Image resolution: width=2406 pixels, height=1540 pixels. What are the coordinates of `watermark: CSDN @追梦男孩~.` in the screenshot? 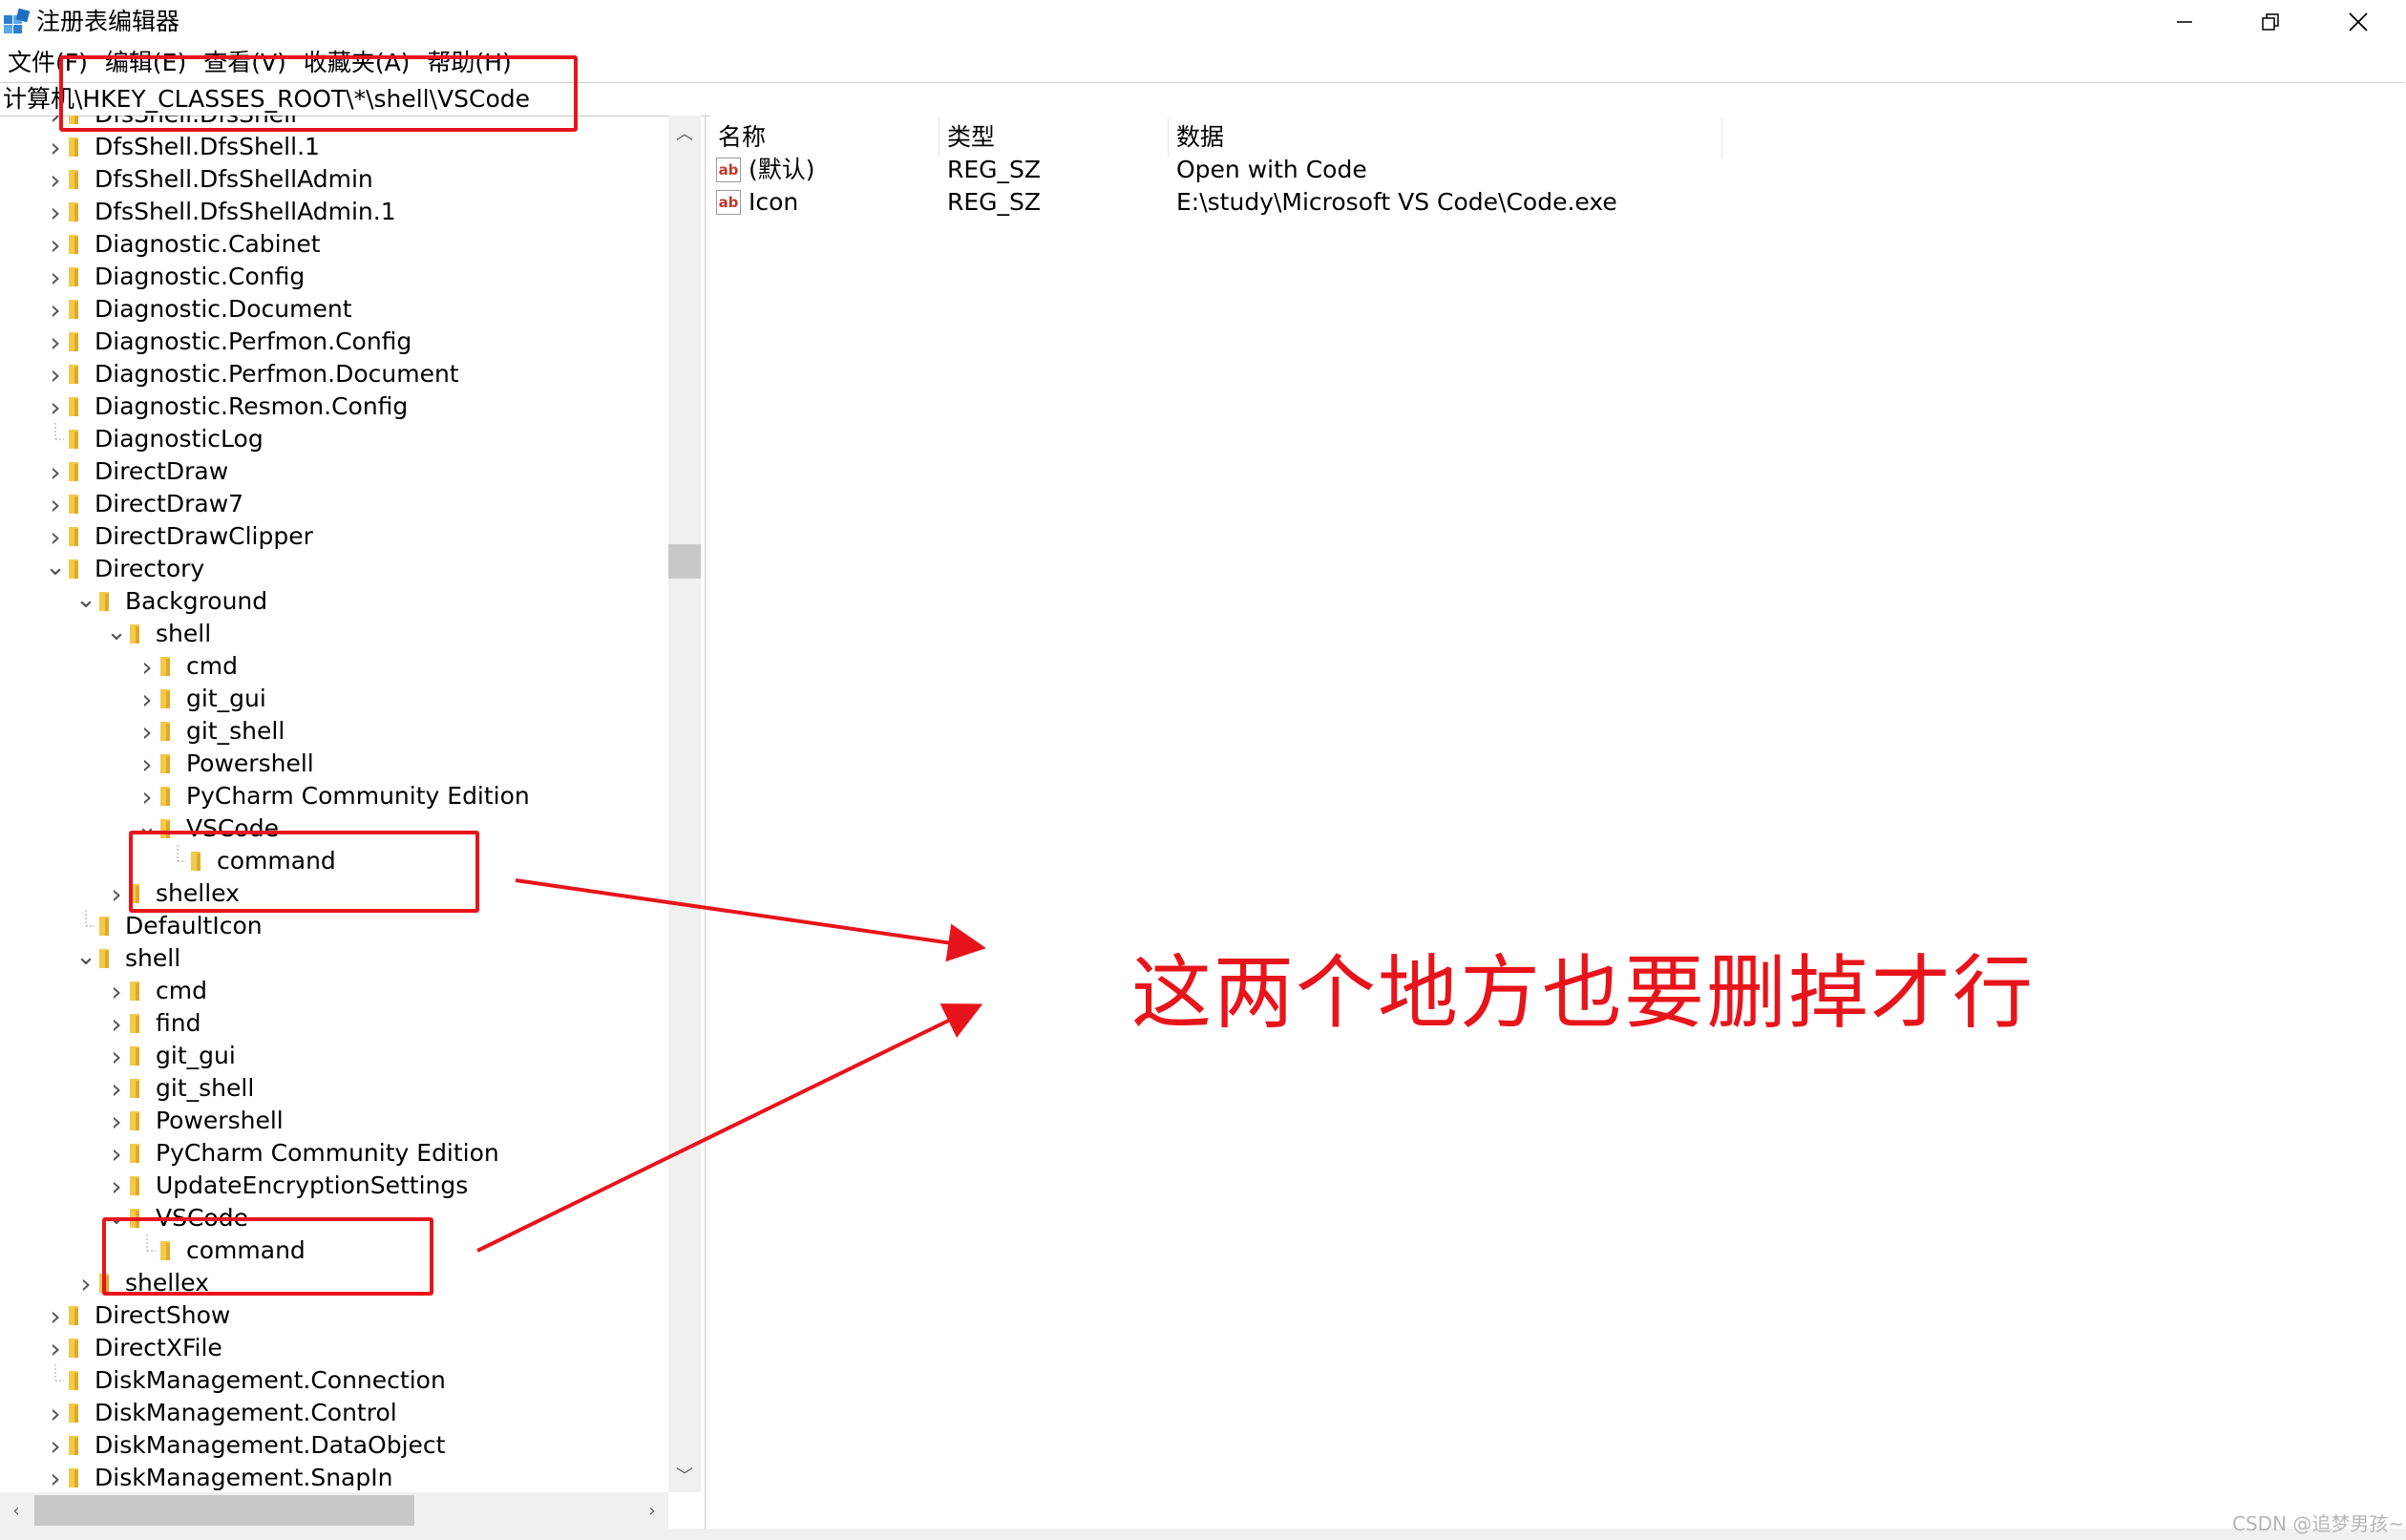 It's located at (2319, 1523).